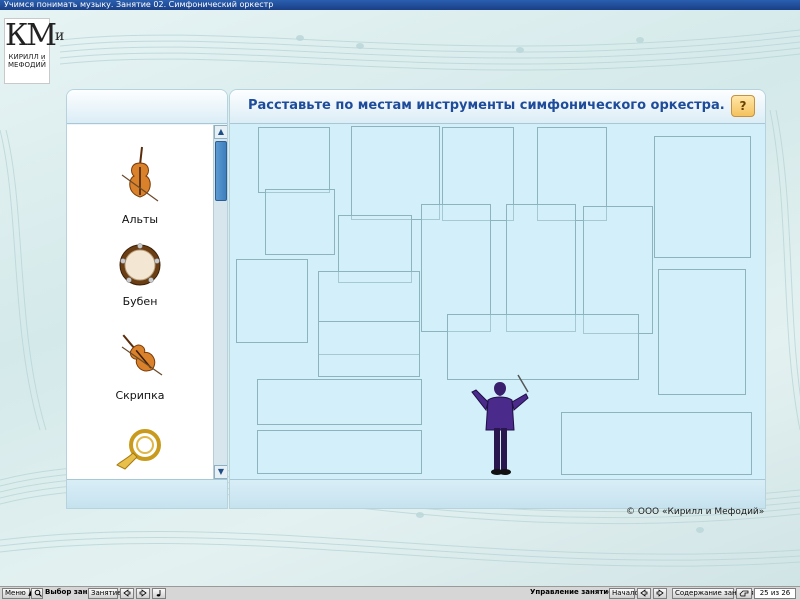  What do you see at coordinates (147, 107) in the screenshot?
I see `instrument-panel-header` at bounding box center [147, 107].